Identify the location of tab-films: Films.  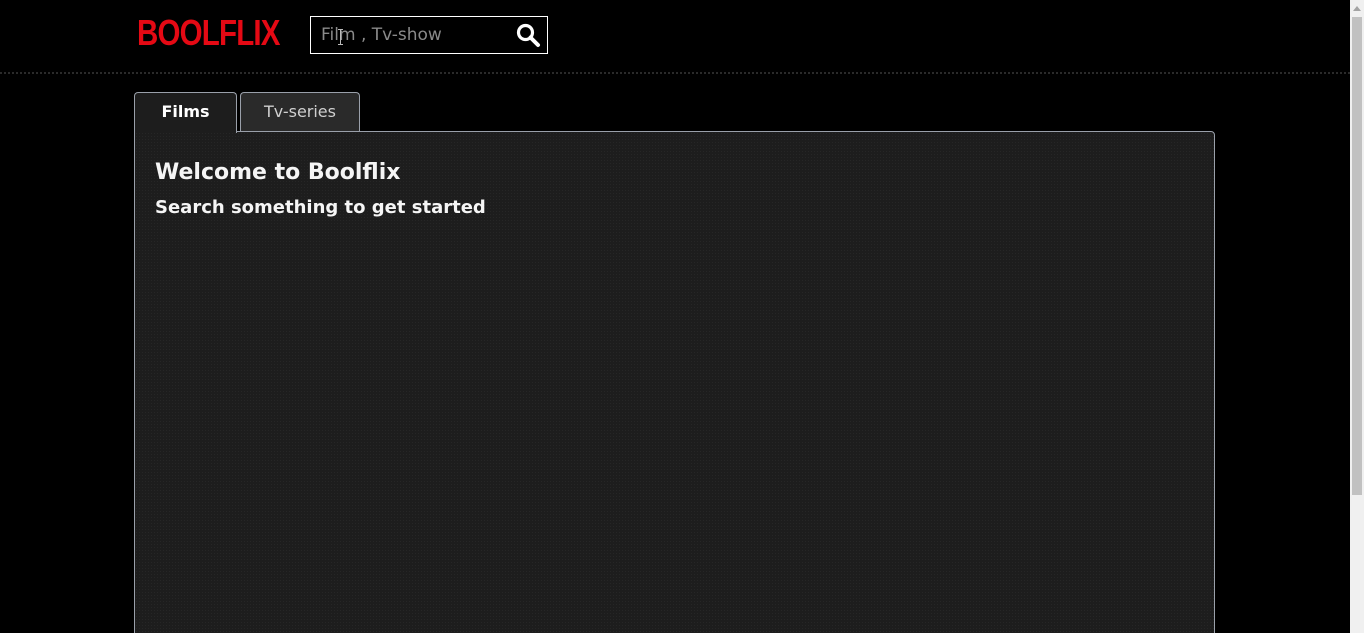
(185, 112).